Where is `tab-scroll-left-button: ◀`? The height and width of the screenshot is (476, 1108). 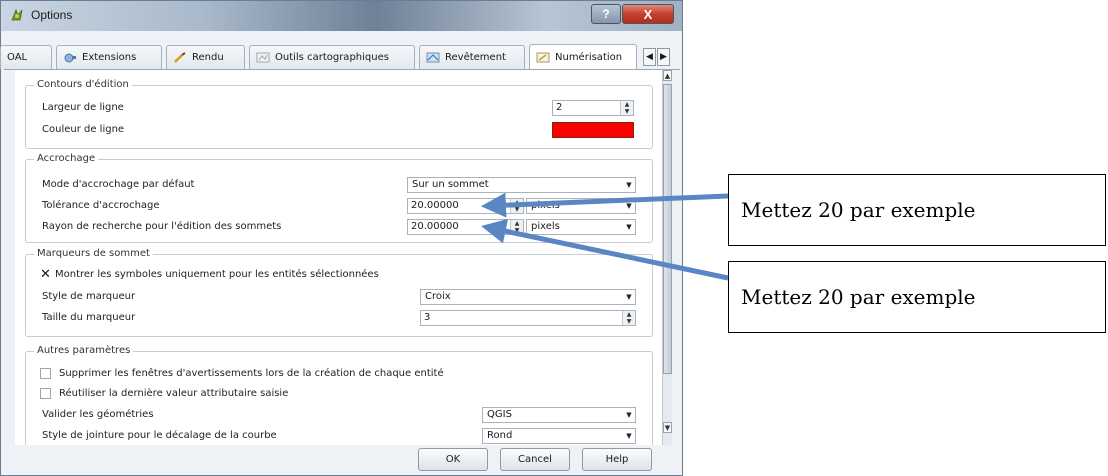 tab-scroll-left-button: ◀ is located at coordinates (649, 57).